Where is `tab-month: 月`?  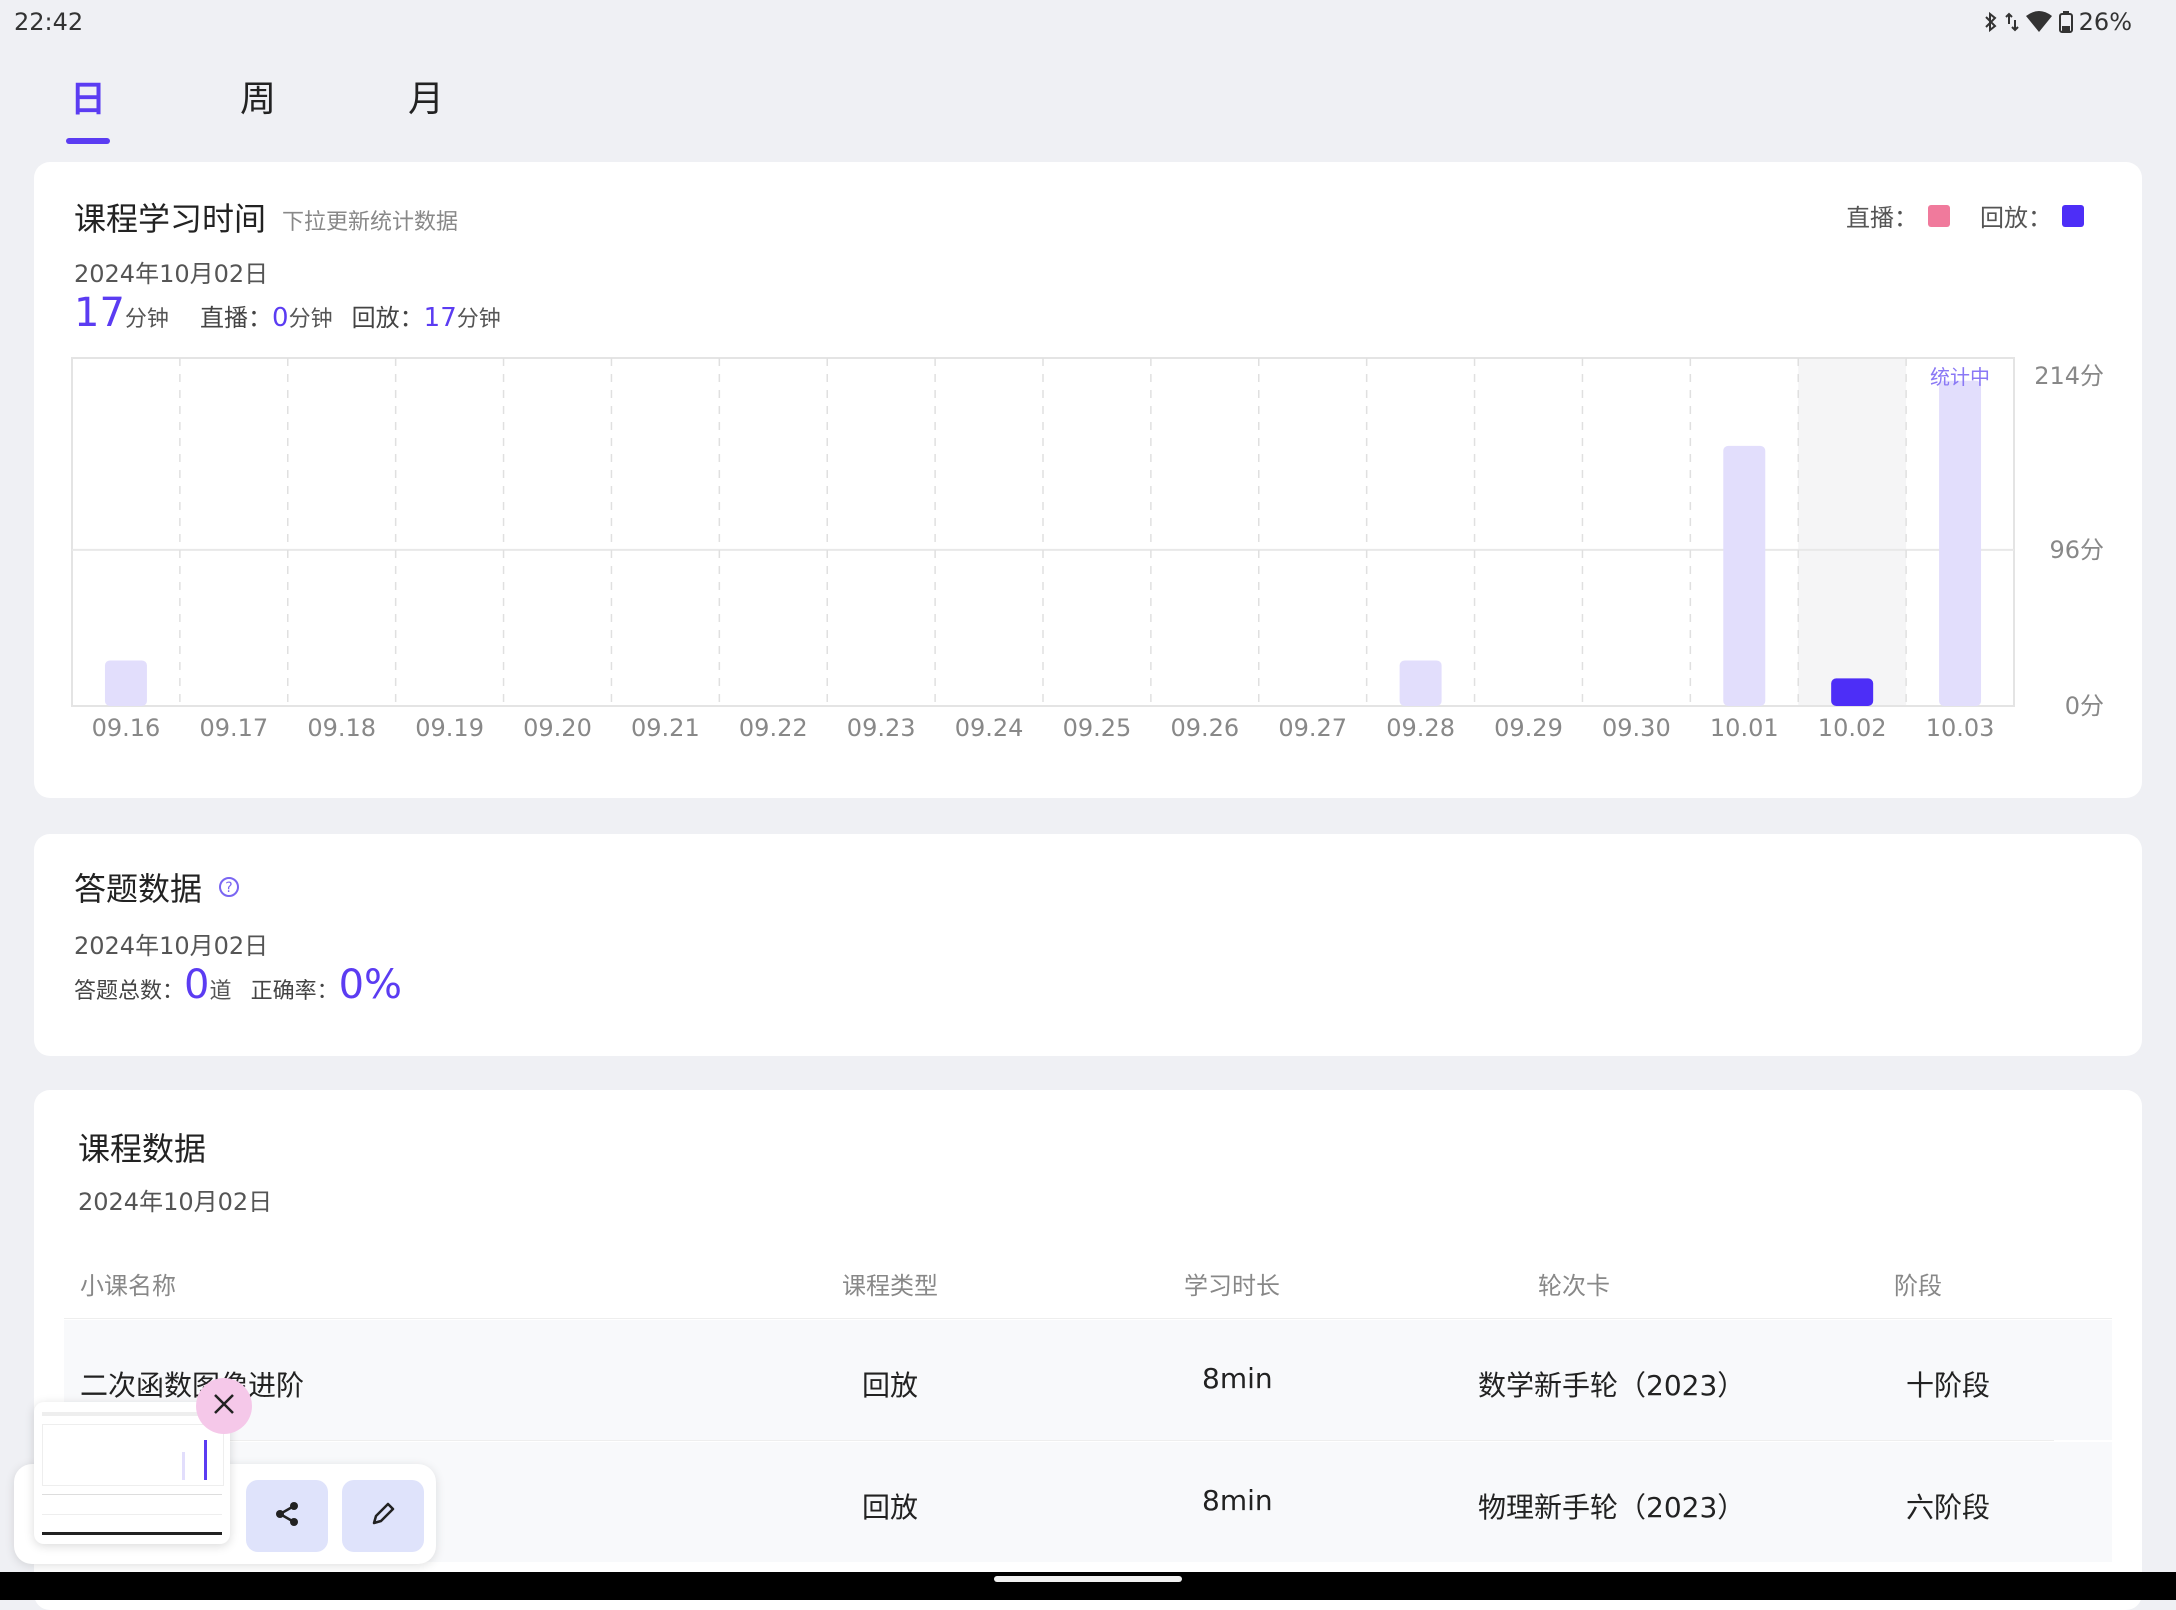
tab-month: 月 is located at coordinates (426, 96).